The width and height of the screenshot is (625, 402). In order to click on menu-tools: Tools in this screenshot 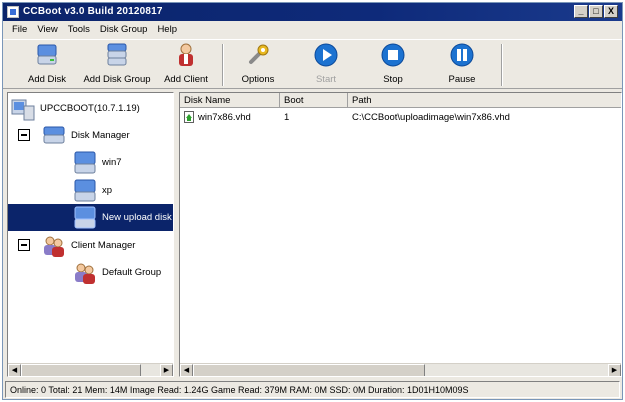, I will do `click(79, 30)`.